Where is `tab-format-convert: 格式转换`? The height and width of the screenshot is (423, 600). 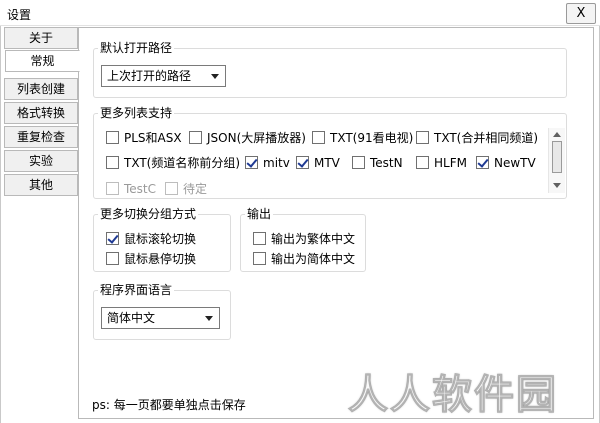 tab-format-convert: 格式转换 is located at coordinates (41, 113).